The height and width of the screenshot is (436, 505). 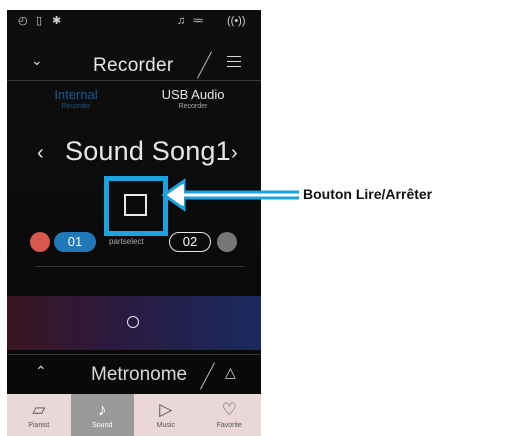 What do you see at coordinates (230, 195) in the screenshot?
I see `callout-arrow-icon` at bounding box center [230, 195].